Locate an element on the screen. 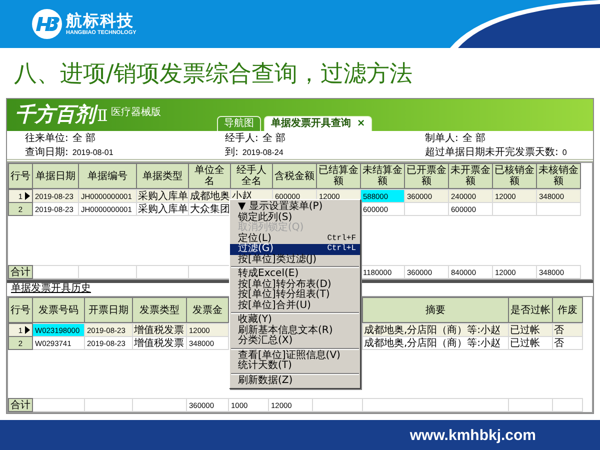 The height and width of the screenshot is (450, 600). field-label: 查询日期: is located at coordinates (46, 152).